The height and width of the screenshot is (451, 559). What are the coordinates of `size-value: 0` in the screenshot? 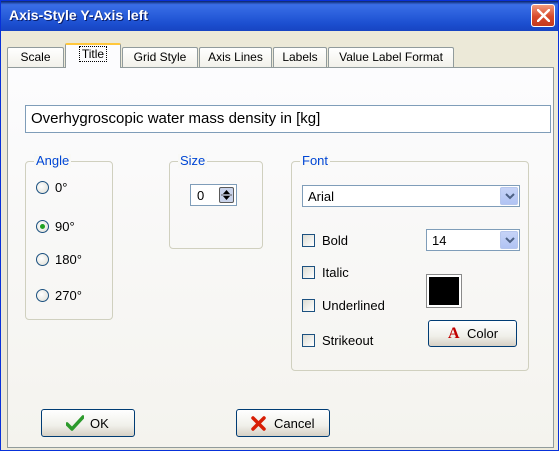 It's located at (201, 195).